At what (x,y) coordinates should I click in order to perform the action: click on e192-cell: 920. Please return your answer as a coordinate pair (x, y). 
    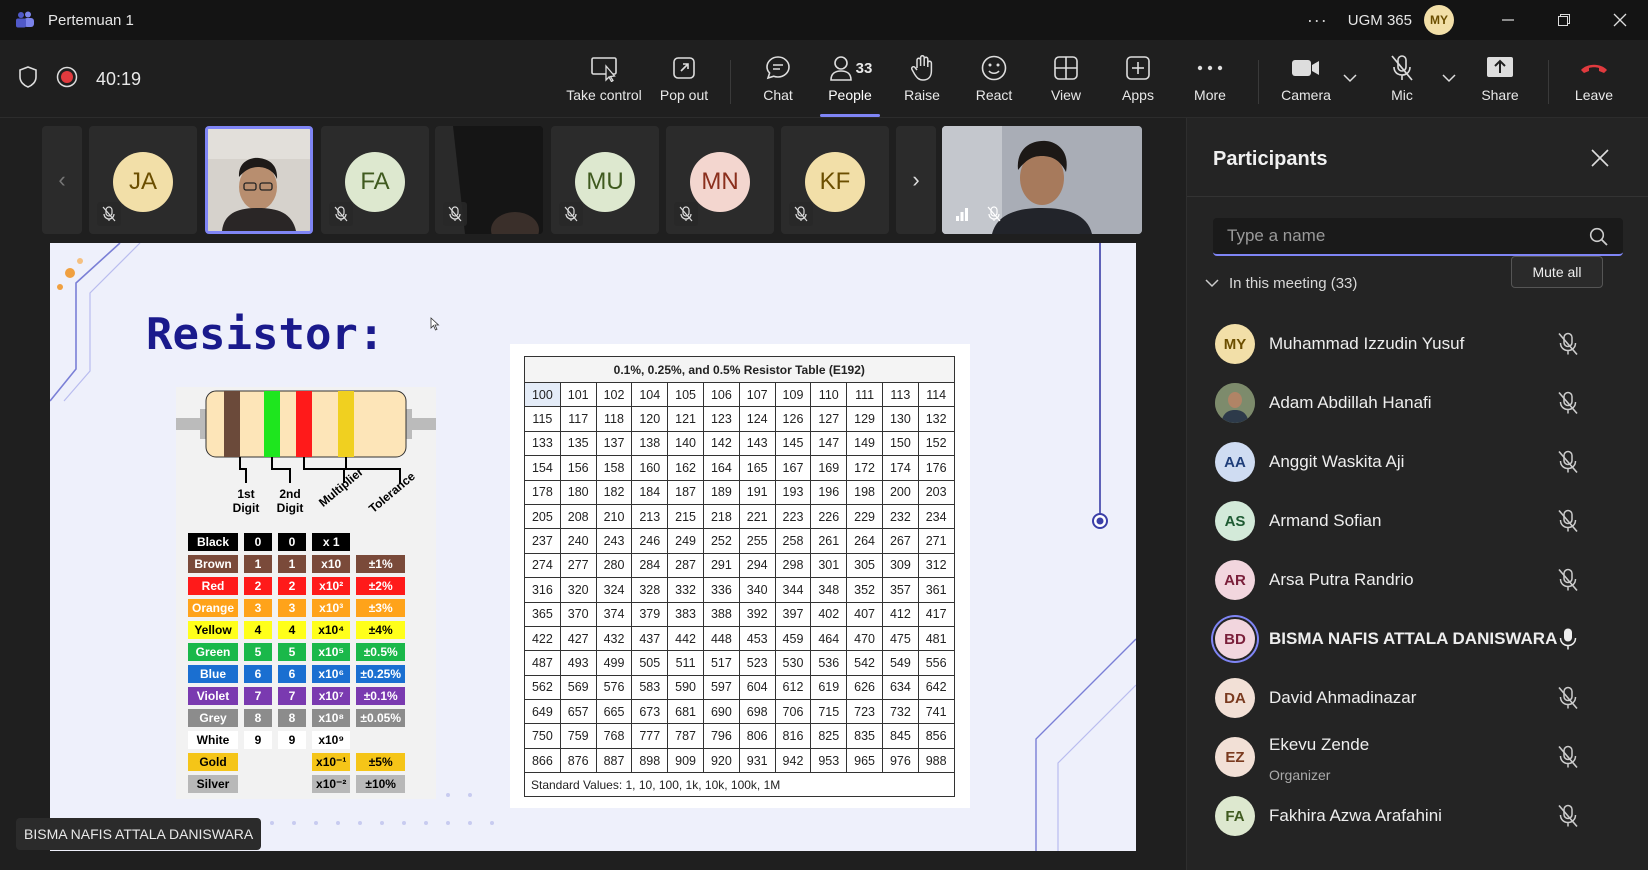
    Looking at the image, I should click on (721, 760).